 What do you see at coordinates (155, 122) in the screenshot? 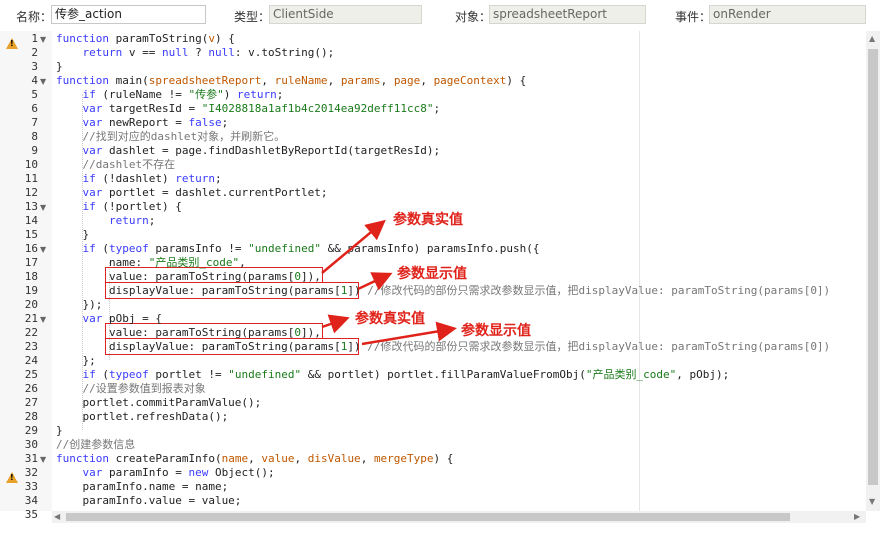
I see `code-line: var newReport = false;` at bounding box center [155, 122].